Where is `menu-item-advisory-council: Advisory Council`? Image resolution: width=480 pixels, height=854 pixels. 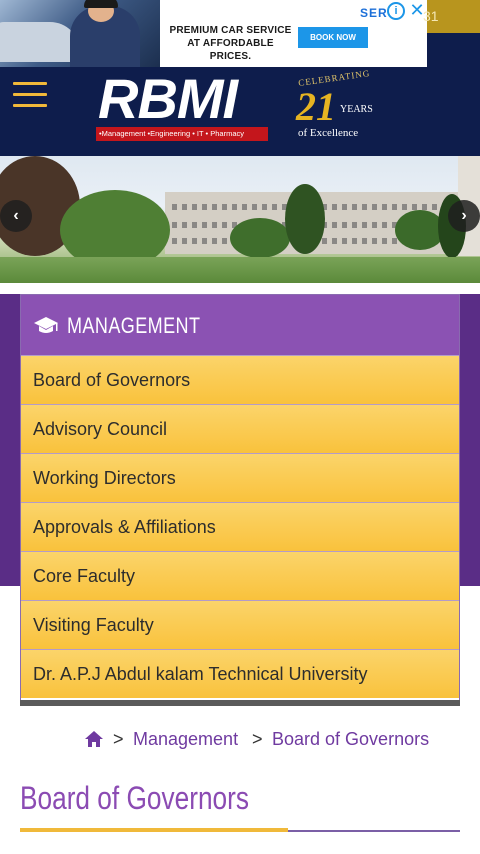 menu-item-advisory-council: Advisory Council is located at coordinates (240, 428).